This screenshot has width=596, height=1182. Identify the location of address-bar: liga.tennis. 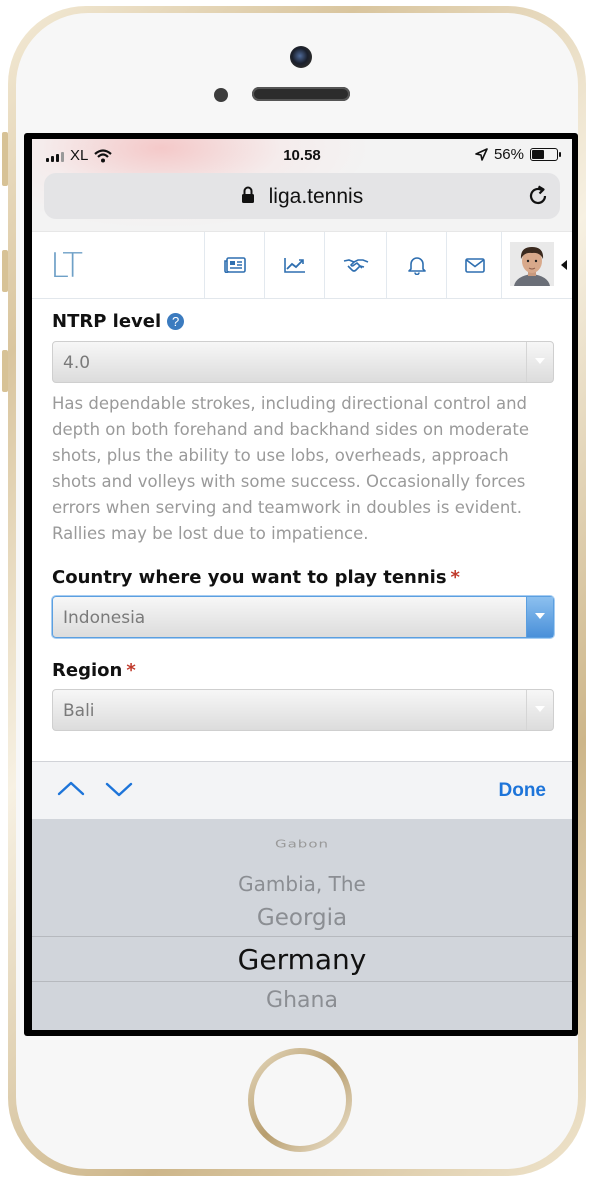
(302, 196).